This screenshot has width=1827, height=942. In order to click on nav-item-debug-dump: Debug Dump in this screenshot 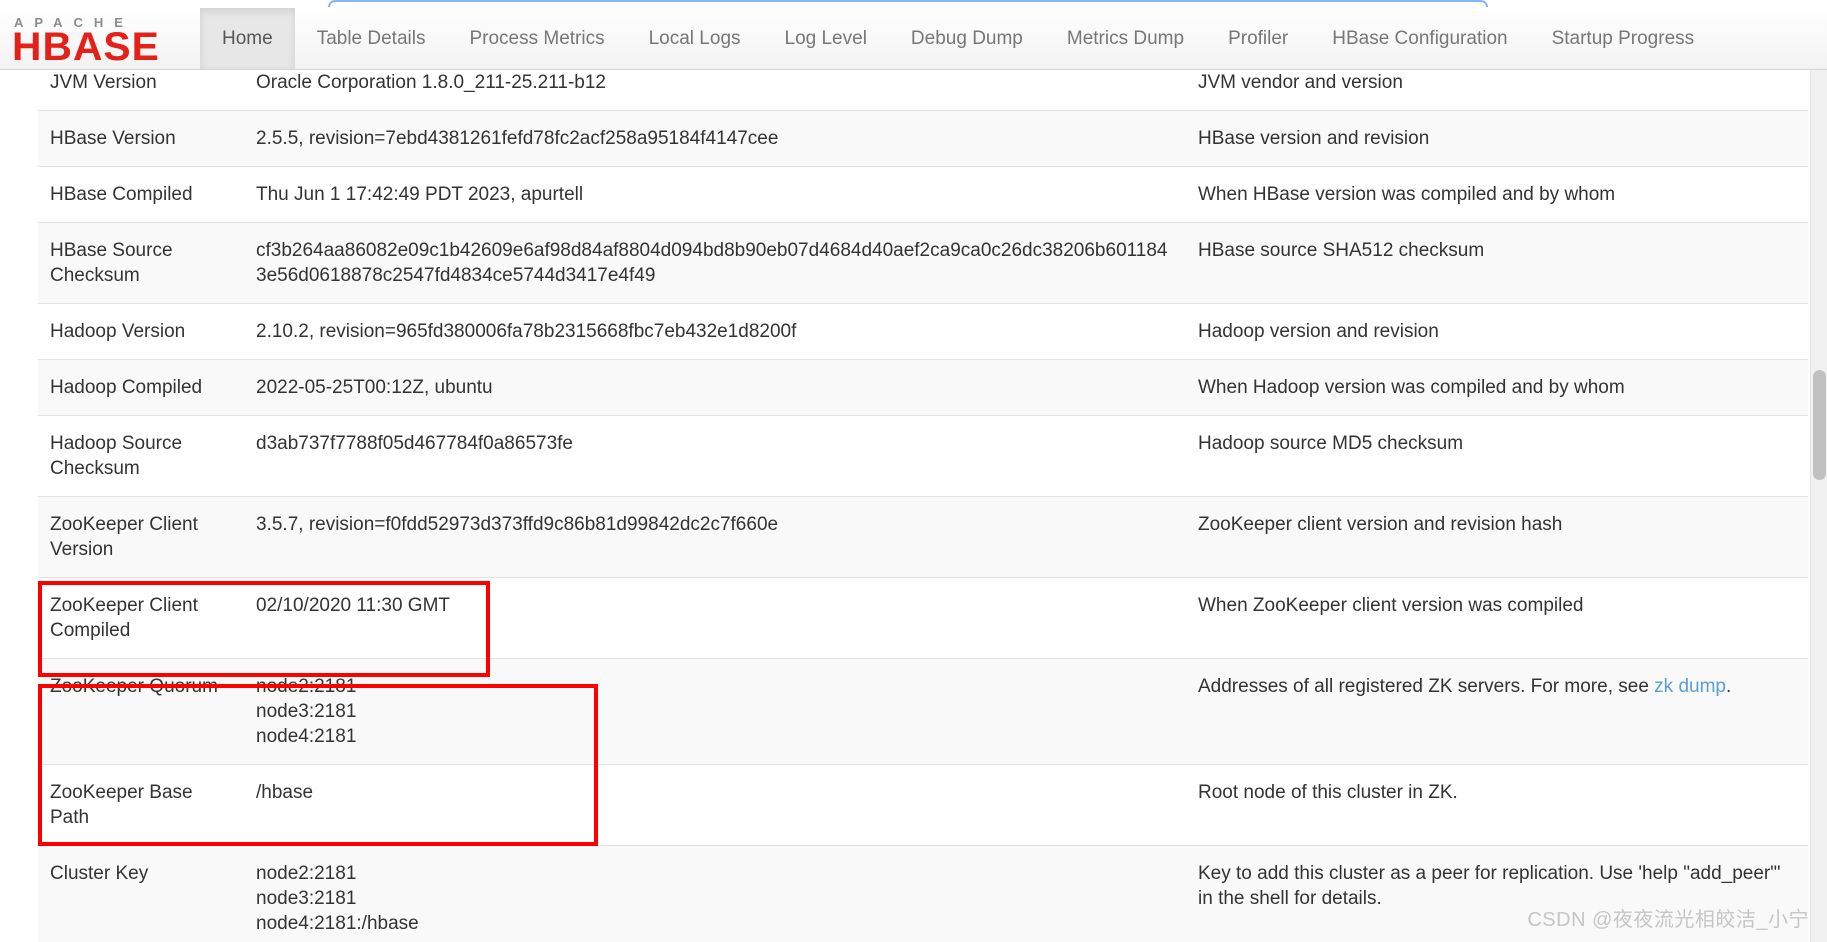, I will do `click(967, 38)`.